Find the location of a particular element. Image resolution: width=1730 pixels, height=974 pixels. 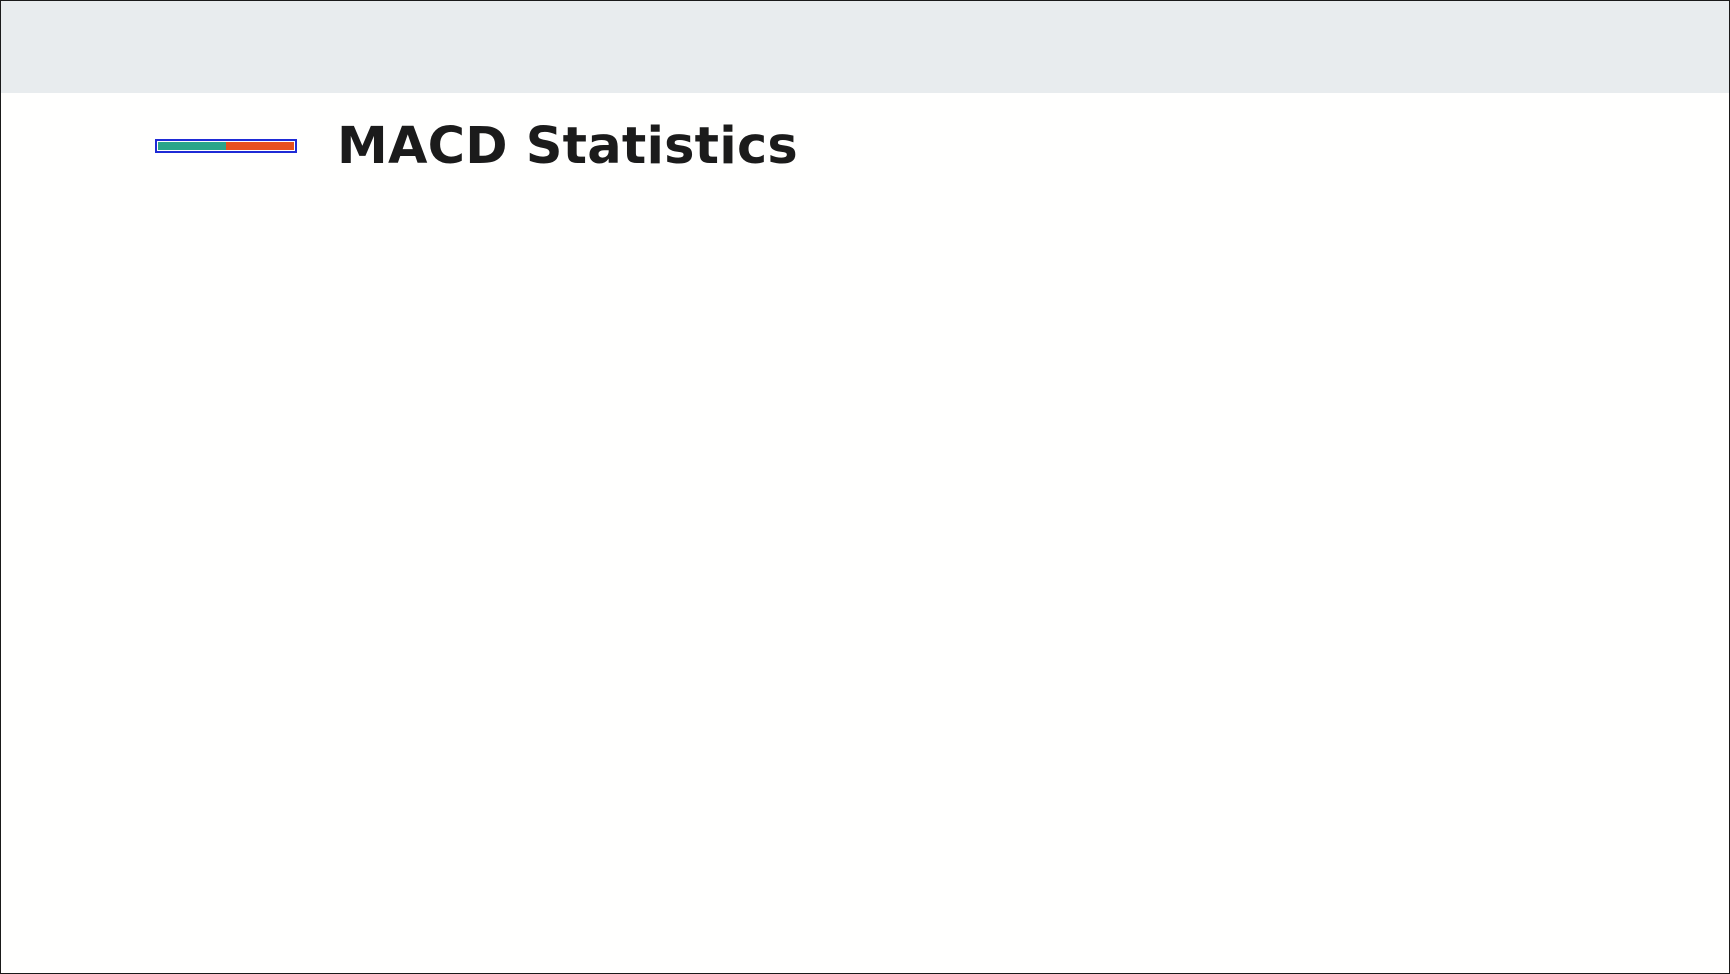

top-bar is located at coordinates (865, 47).